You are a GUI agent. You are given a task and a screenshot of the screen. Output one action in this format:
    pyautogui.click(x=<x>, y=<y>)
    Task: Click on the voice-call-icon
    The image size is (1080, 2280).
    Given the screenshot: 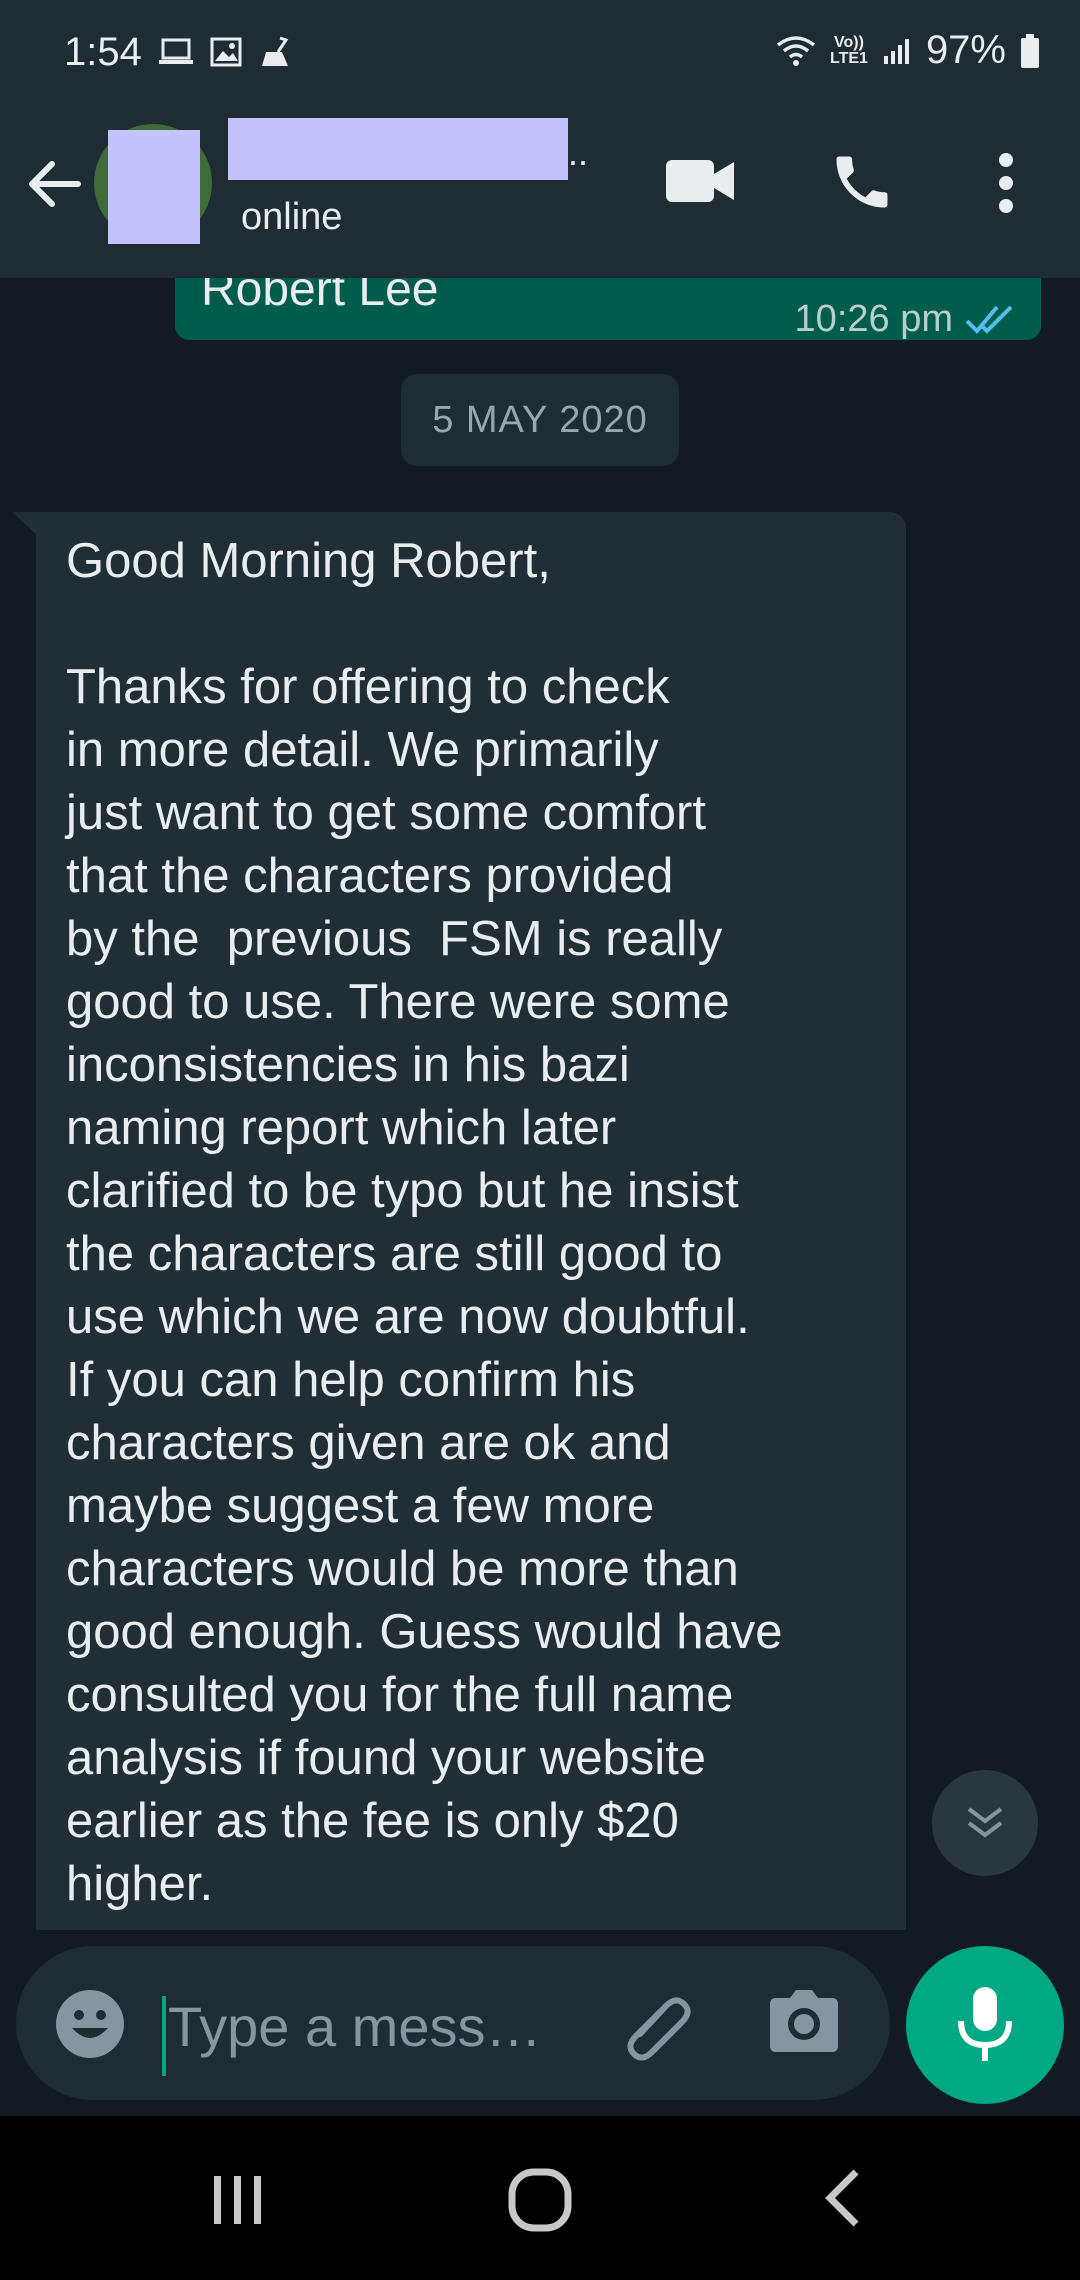 What is the action you would take?
    pyautogui.click(x=862, y=182)
    